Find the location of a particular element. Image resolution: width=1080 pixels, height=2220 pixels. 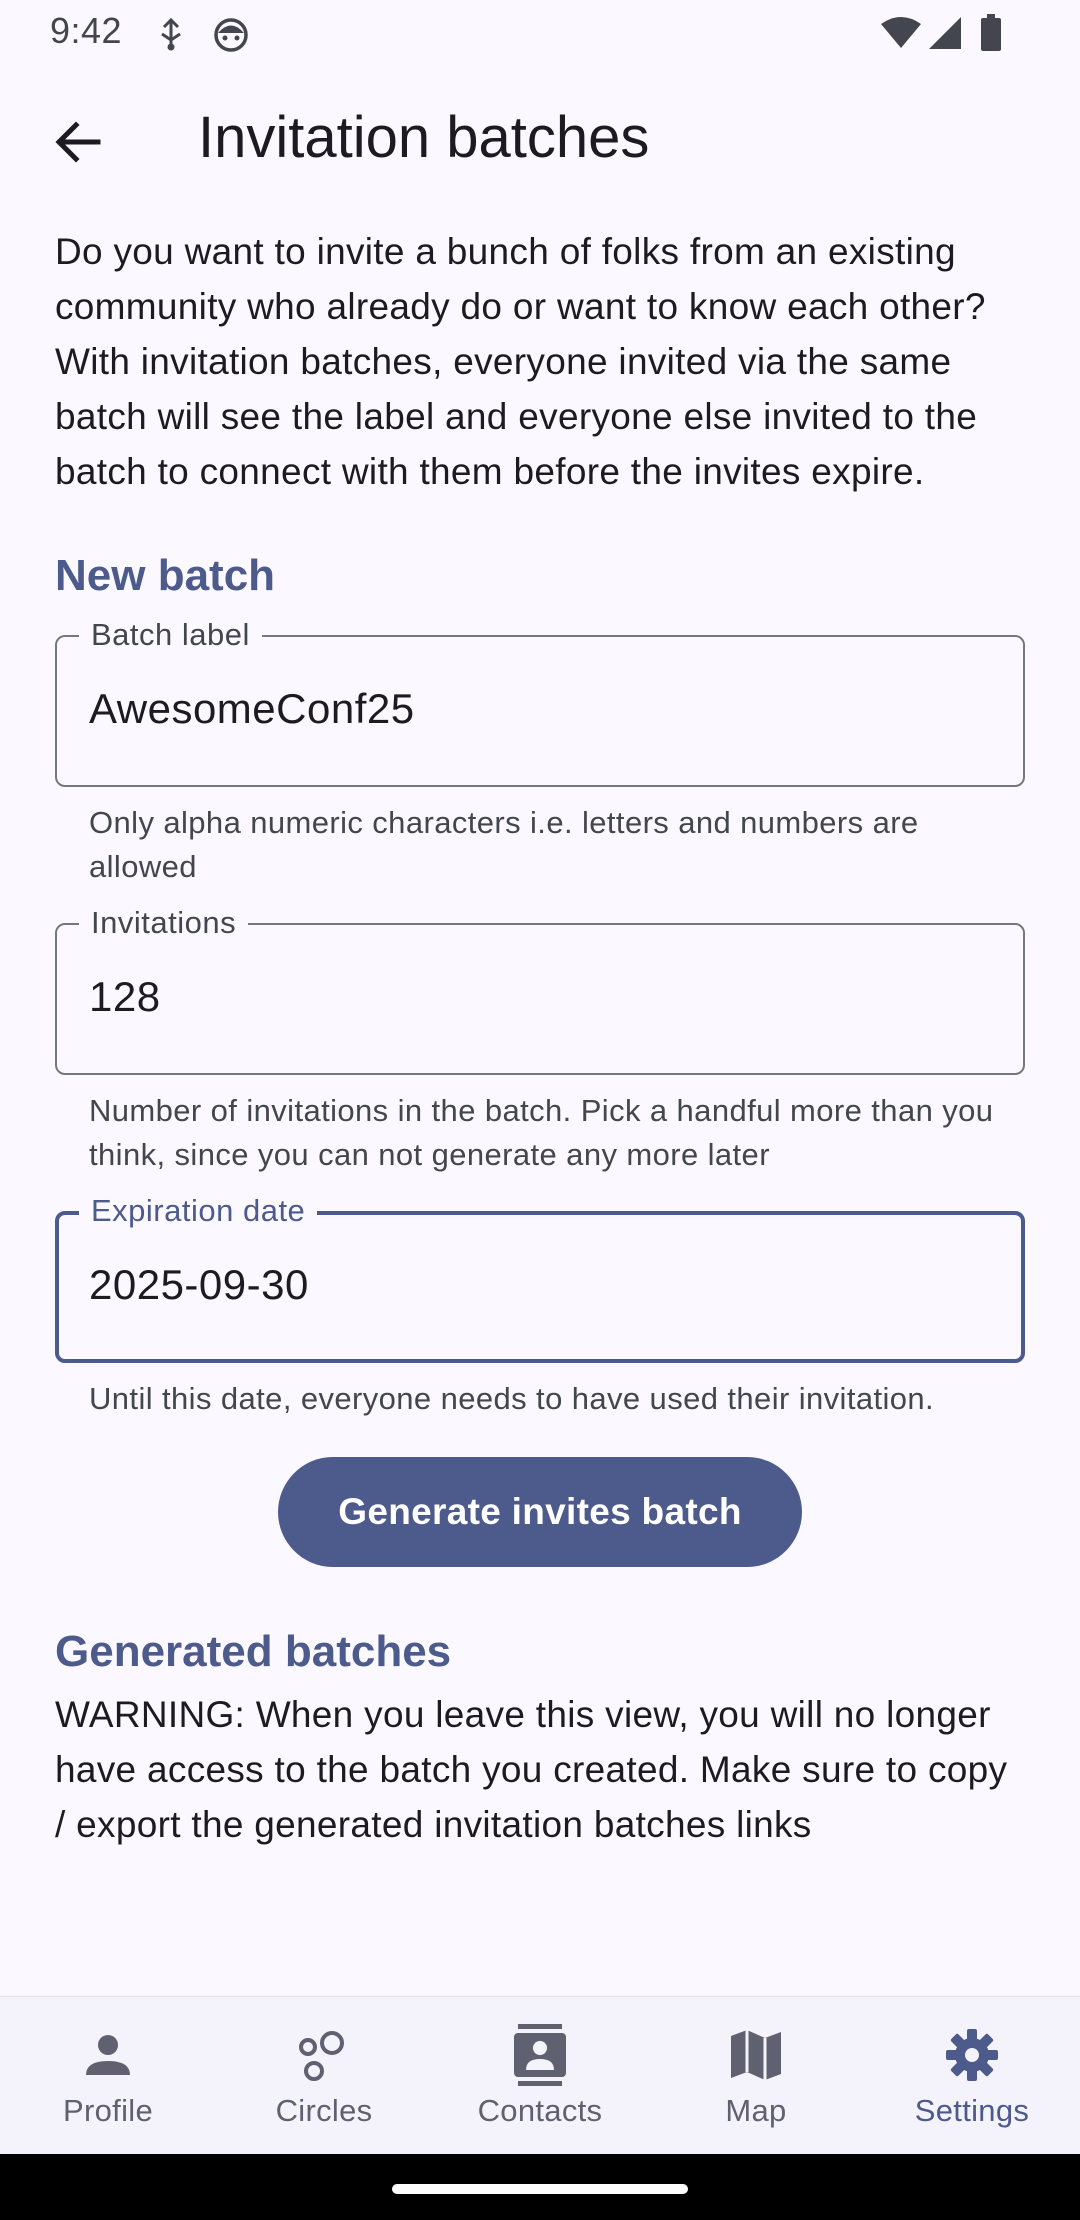

batch-label-input is located at coordinates (539, 709).